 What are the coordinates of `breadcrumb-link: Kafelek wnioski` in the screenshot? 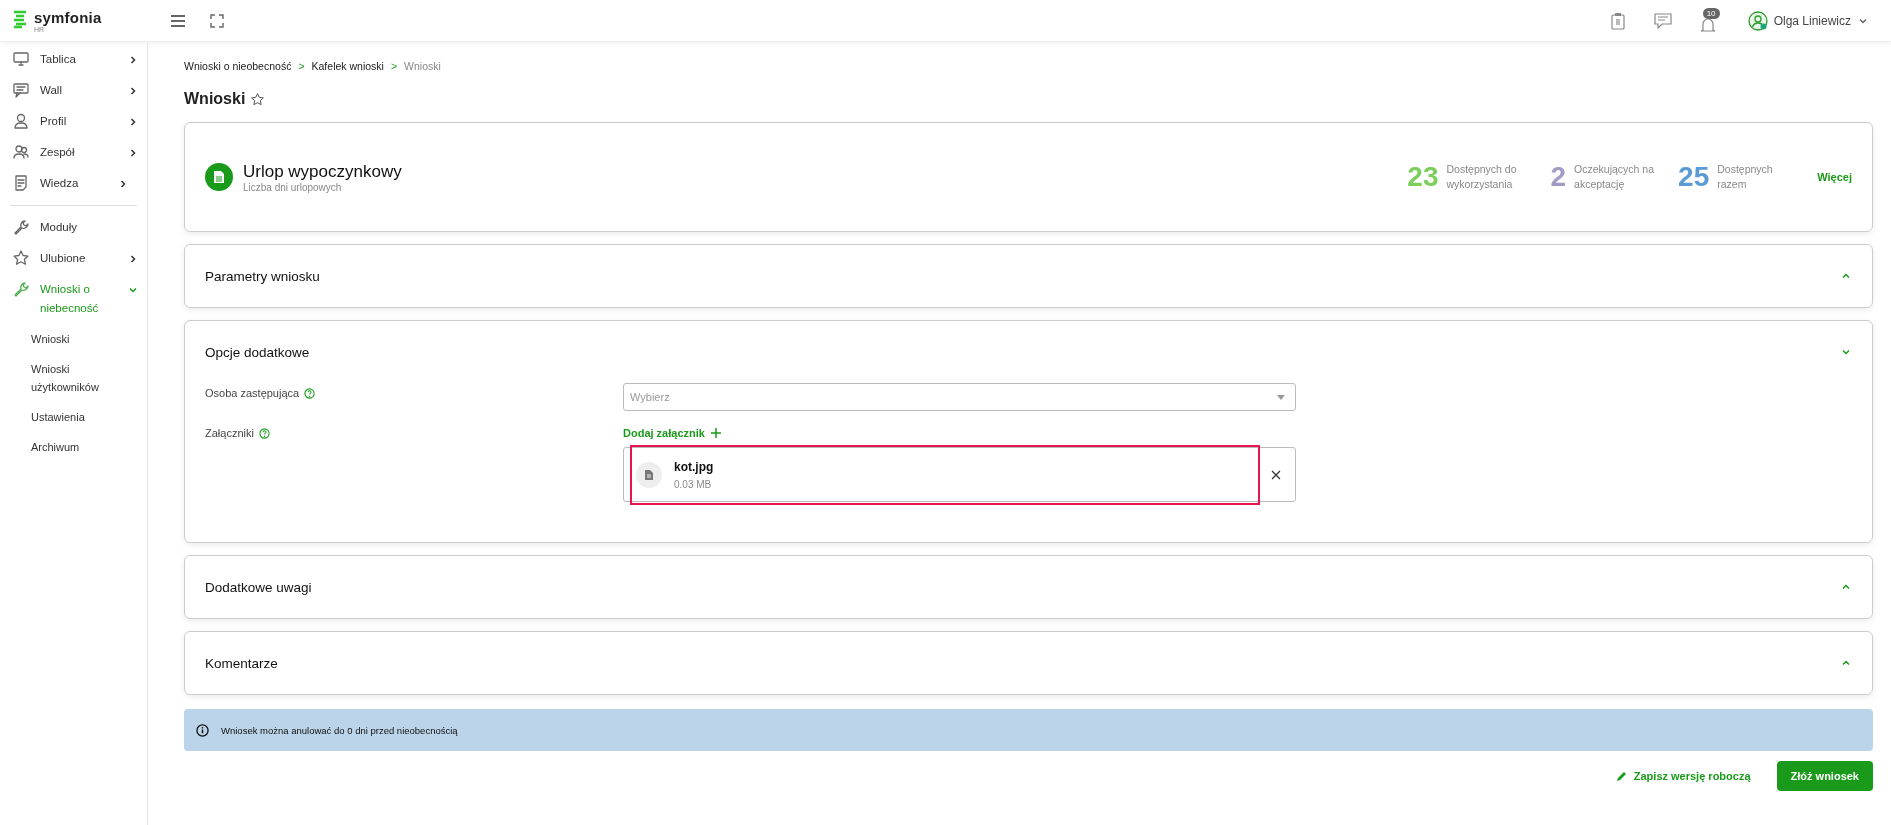 It's located at (347, 66).